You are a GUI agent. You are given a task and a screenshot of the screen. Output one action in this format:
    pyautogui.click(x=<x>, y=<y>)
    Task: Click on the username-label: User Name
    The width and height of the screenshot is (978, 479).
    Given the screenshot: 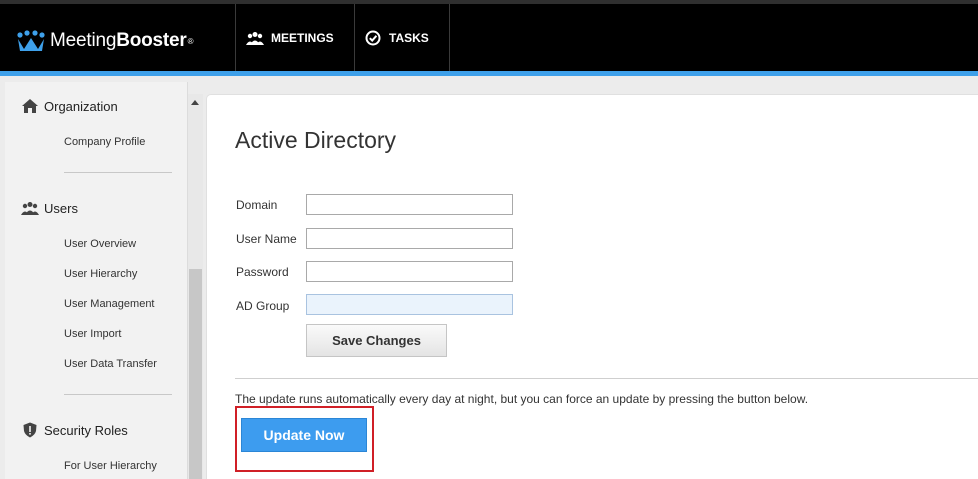 What is the action you would take?
    pyautogui.click(x=266, y=239)
    